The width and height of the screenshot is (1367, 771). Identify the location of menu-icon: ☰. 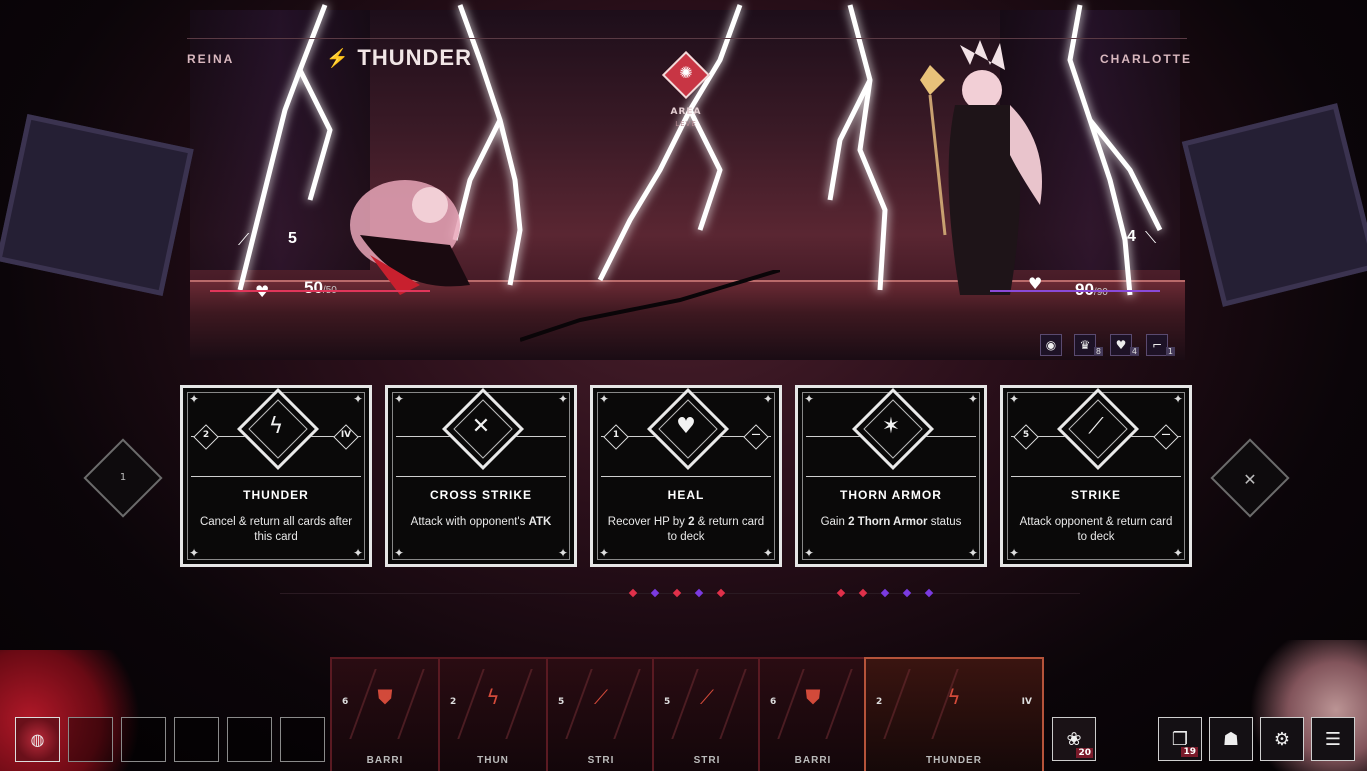
(1333, 739).